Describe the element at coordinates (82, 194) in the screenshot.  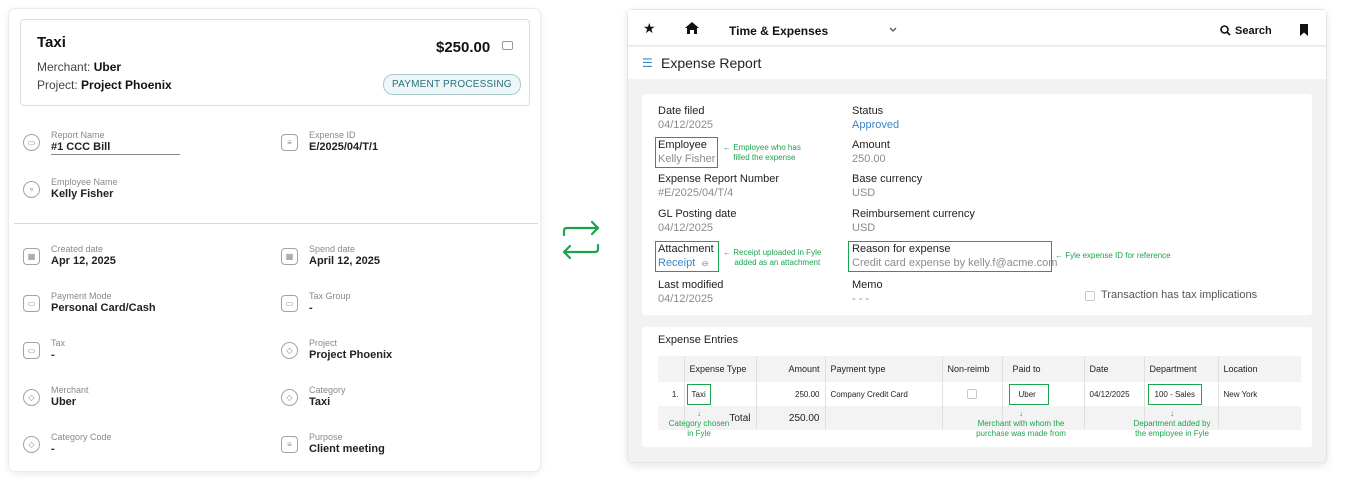
I see `field-value: Kelly Fisher` at that location.